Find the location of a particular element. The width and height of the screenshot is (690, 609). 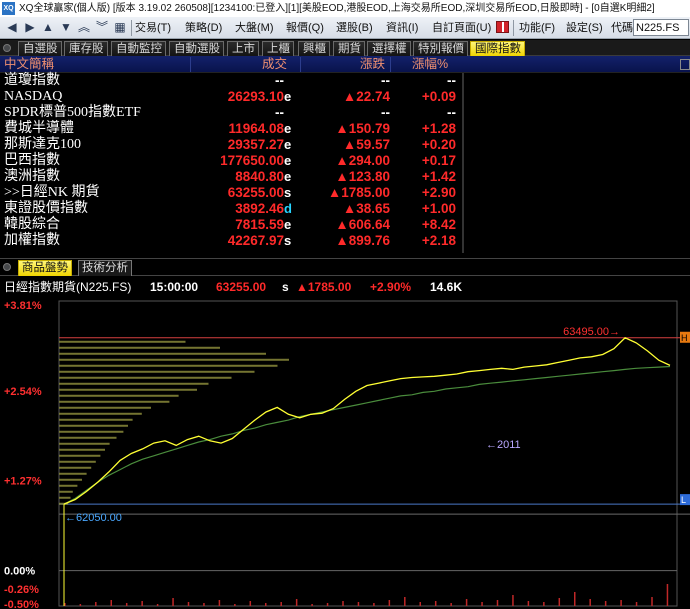

quote-scrollbar is located at coordinates (463, 163).